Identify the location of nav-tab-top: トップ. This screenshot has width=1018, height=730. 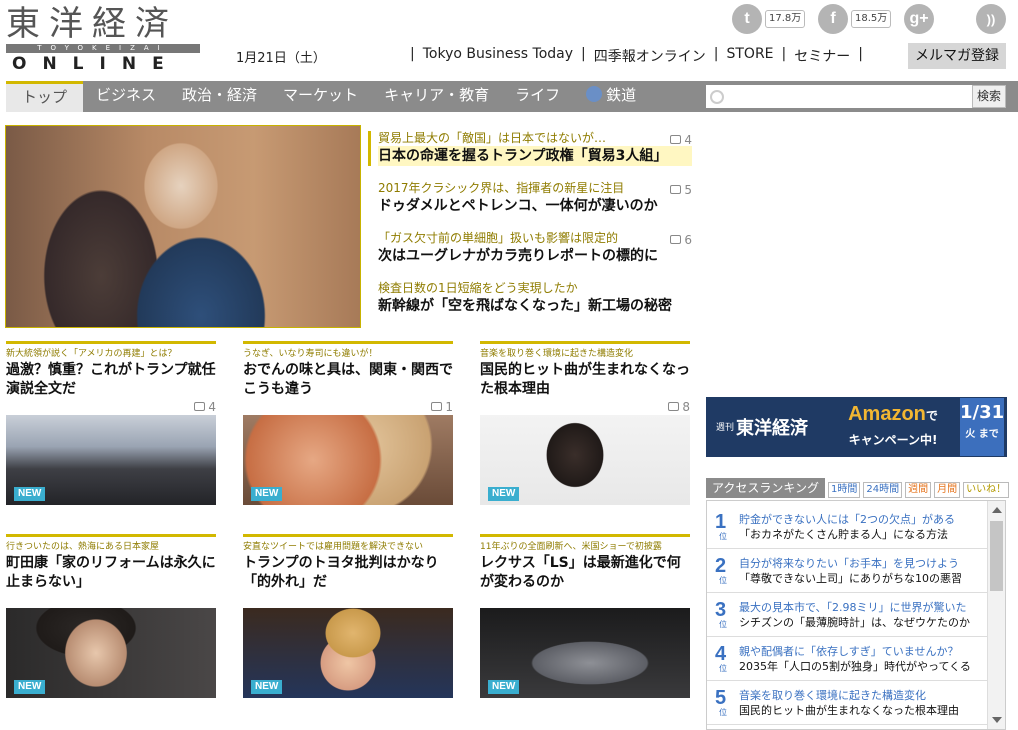
(45, 96).